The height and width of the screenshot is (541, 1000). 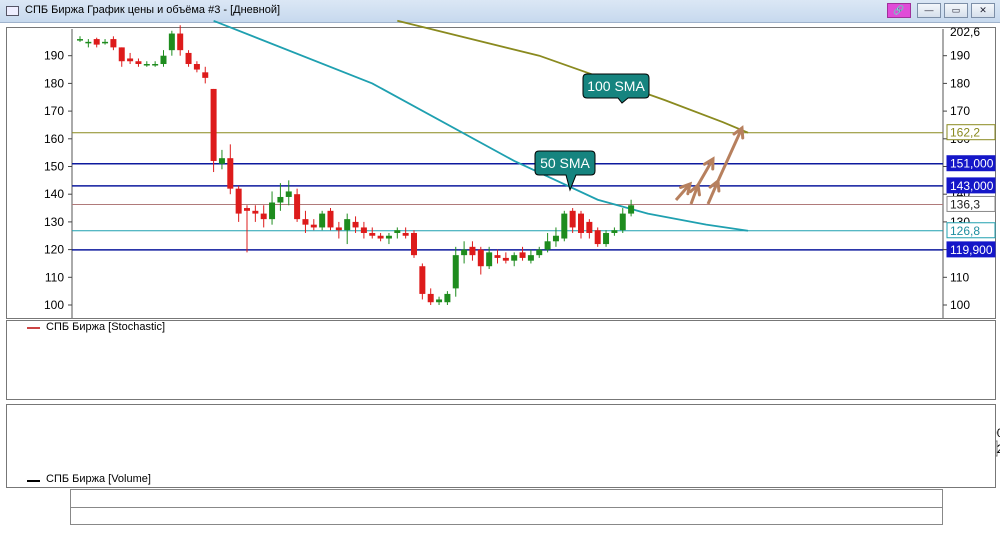 I want to click on level-label: 136,3, so click(x=965, y=204).